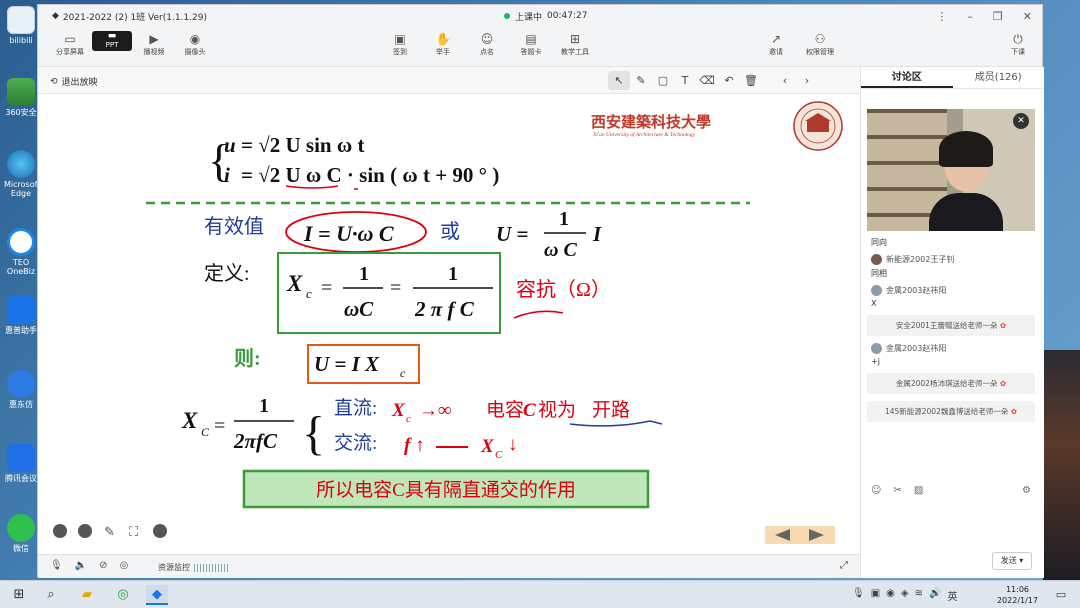  Describe the element at coordinates (1018, 39) in the screenshot. I see `end-class-icon: ⏻` at that location.